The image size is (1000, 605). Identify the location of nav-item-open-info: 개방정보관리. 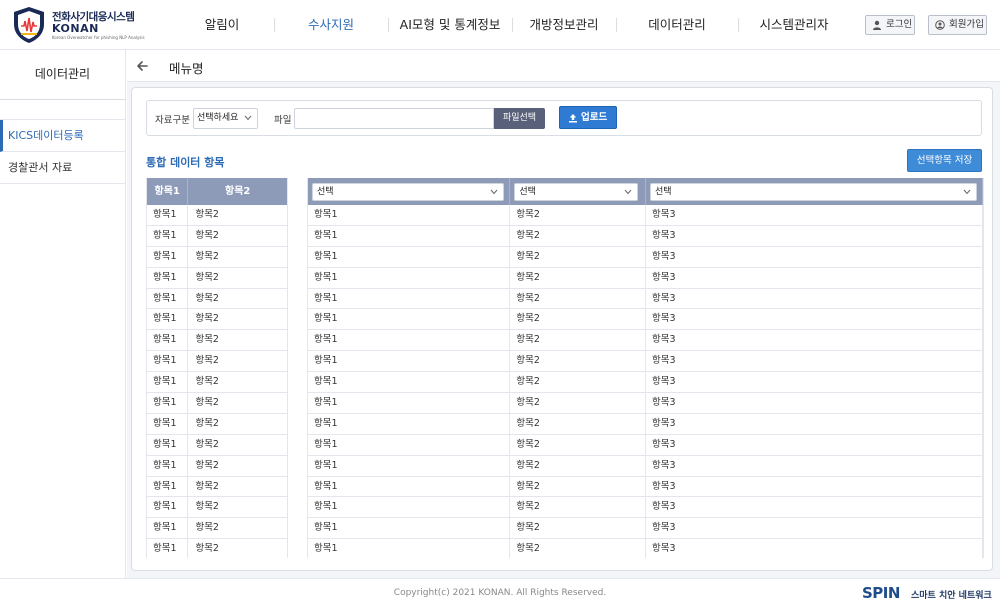
(564, 25).